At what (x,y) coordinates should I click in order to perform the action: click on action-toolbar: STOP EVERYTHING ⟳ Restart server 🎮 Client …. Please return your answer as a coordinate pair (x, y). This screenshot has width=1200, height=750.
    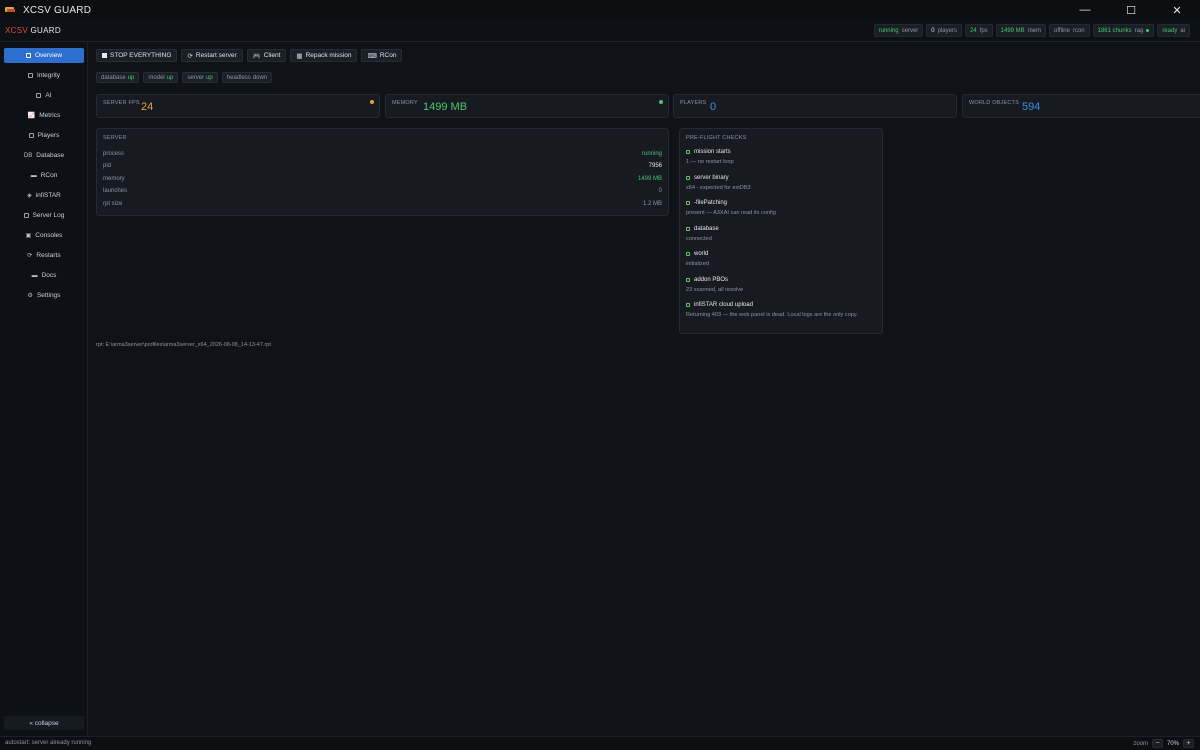
    Looking at the image, I should click on (249, 55).